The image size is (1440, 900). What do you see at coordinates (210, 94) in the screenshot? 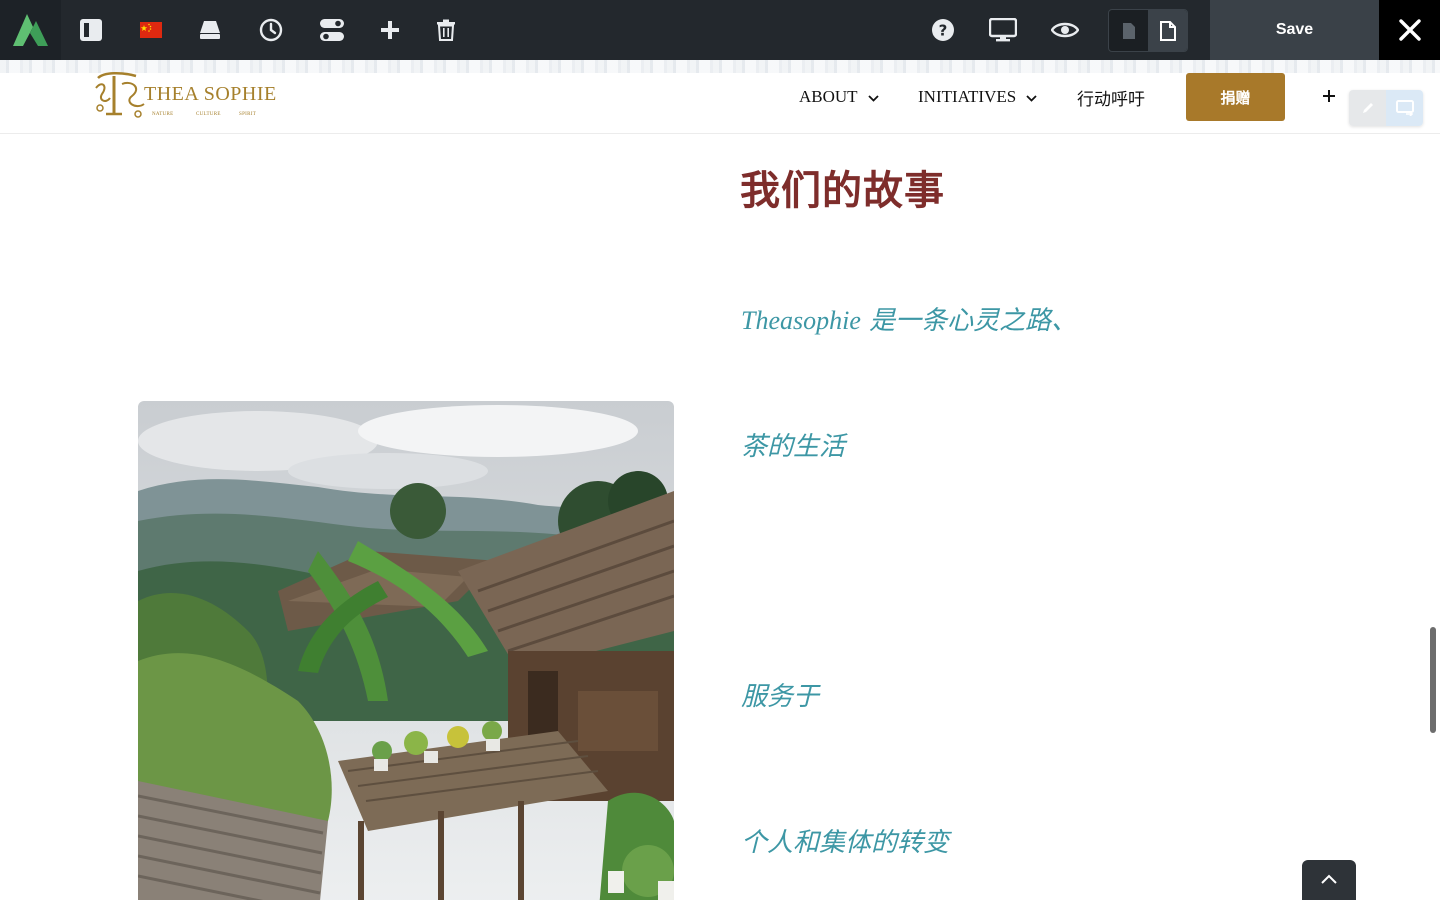
I see `logo-wordmark: THEA SOPHIE` at bounding box center [210, 94].